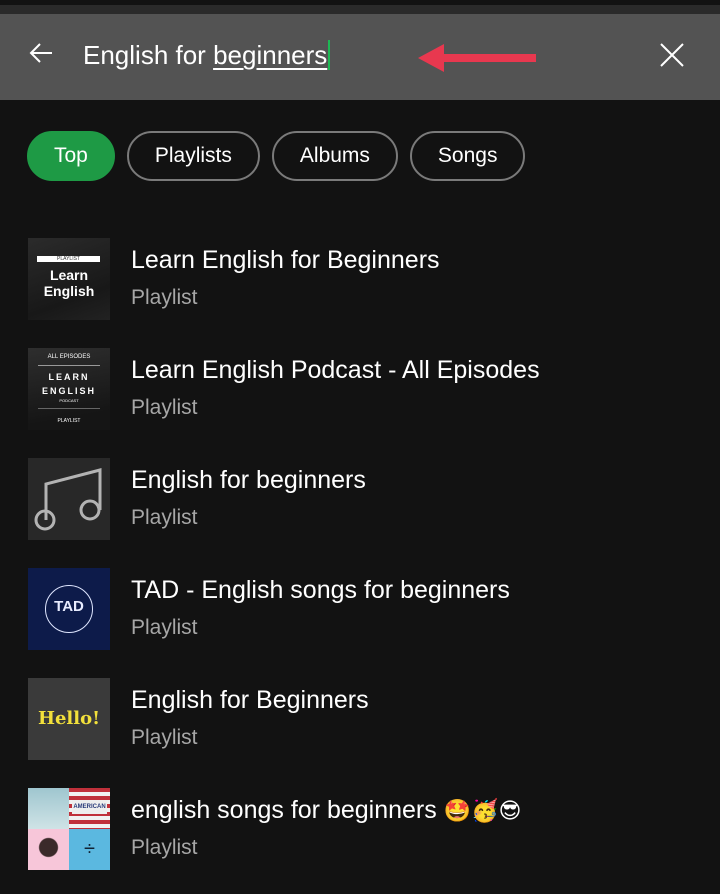 This screenshot has width=720, height=894. Describe the element at coordinates (360, 500) in the screenshot. I see `list-item: English for beginners Playlist` at that location.